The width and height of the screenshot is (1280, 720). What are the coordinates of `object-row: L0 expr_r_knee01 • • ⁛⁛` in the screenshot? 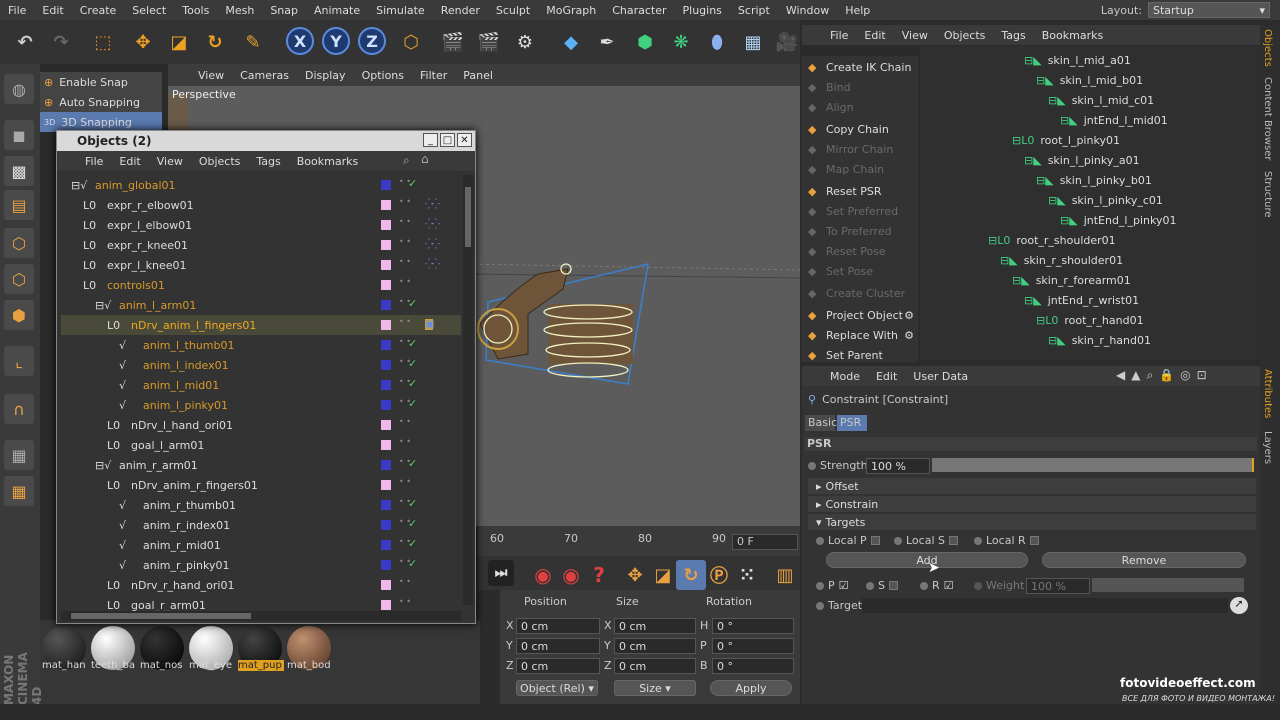 It's located at (261, 245).